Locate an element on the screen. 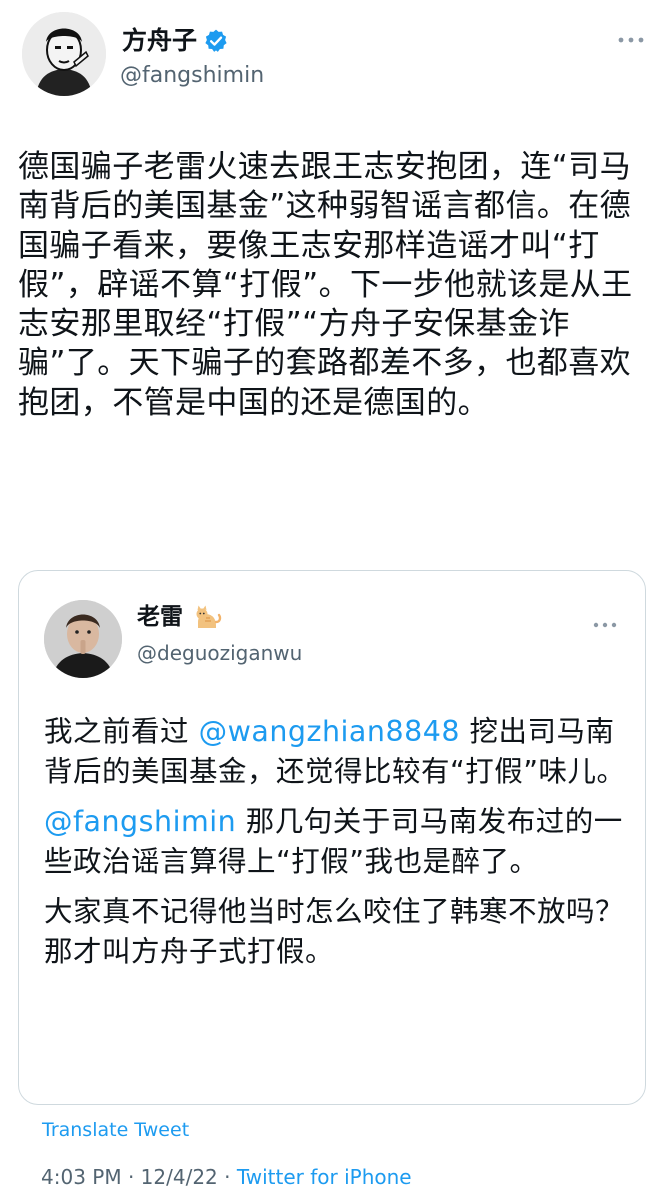  mention-link: @fangshimin is located at coordinates (140, 821).